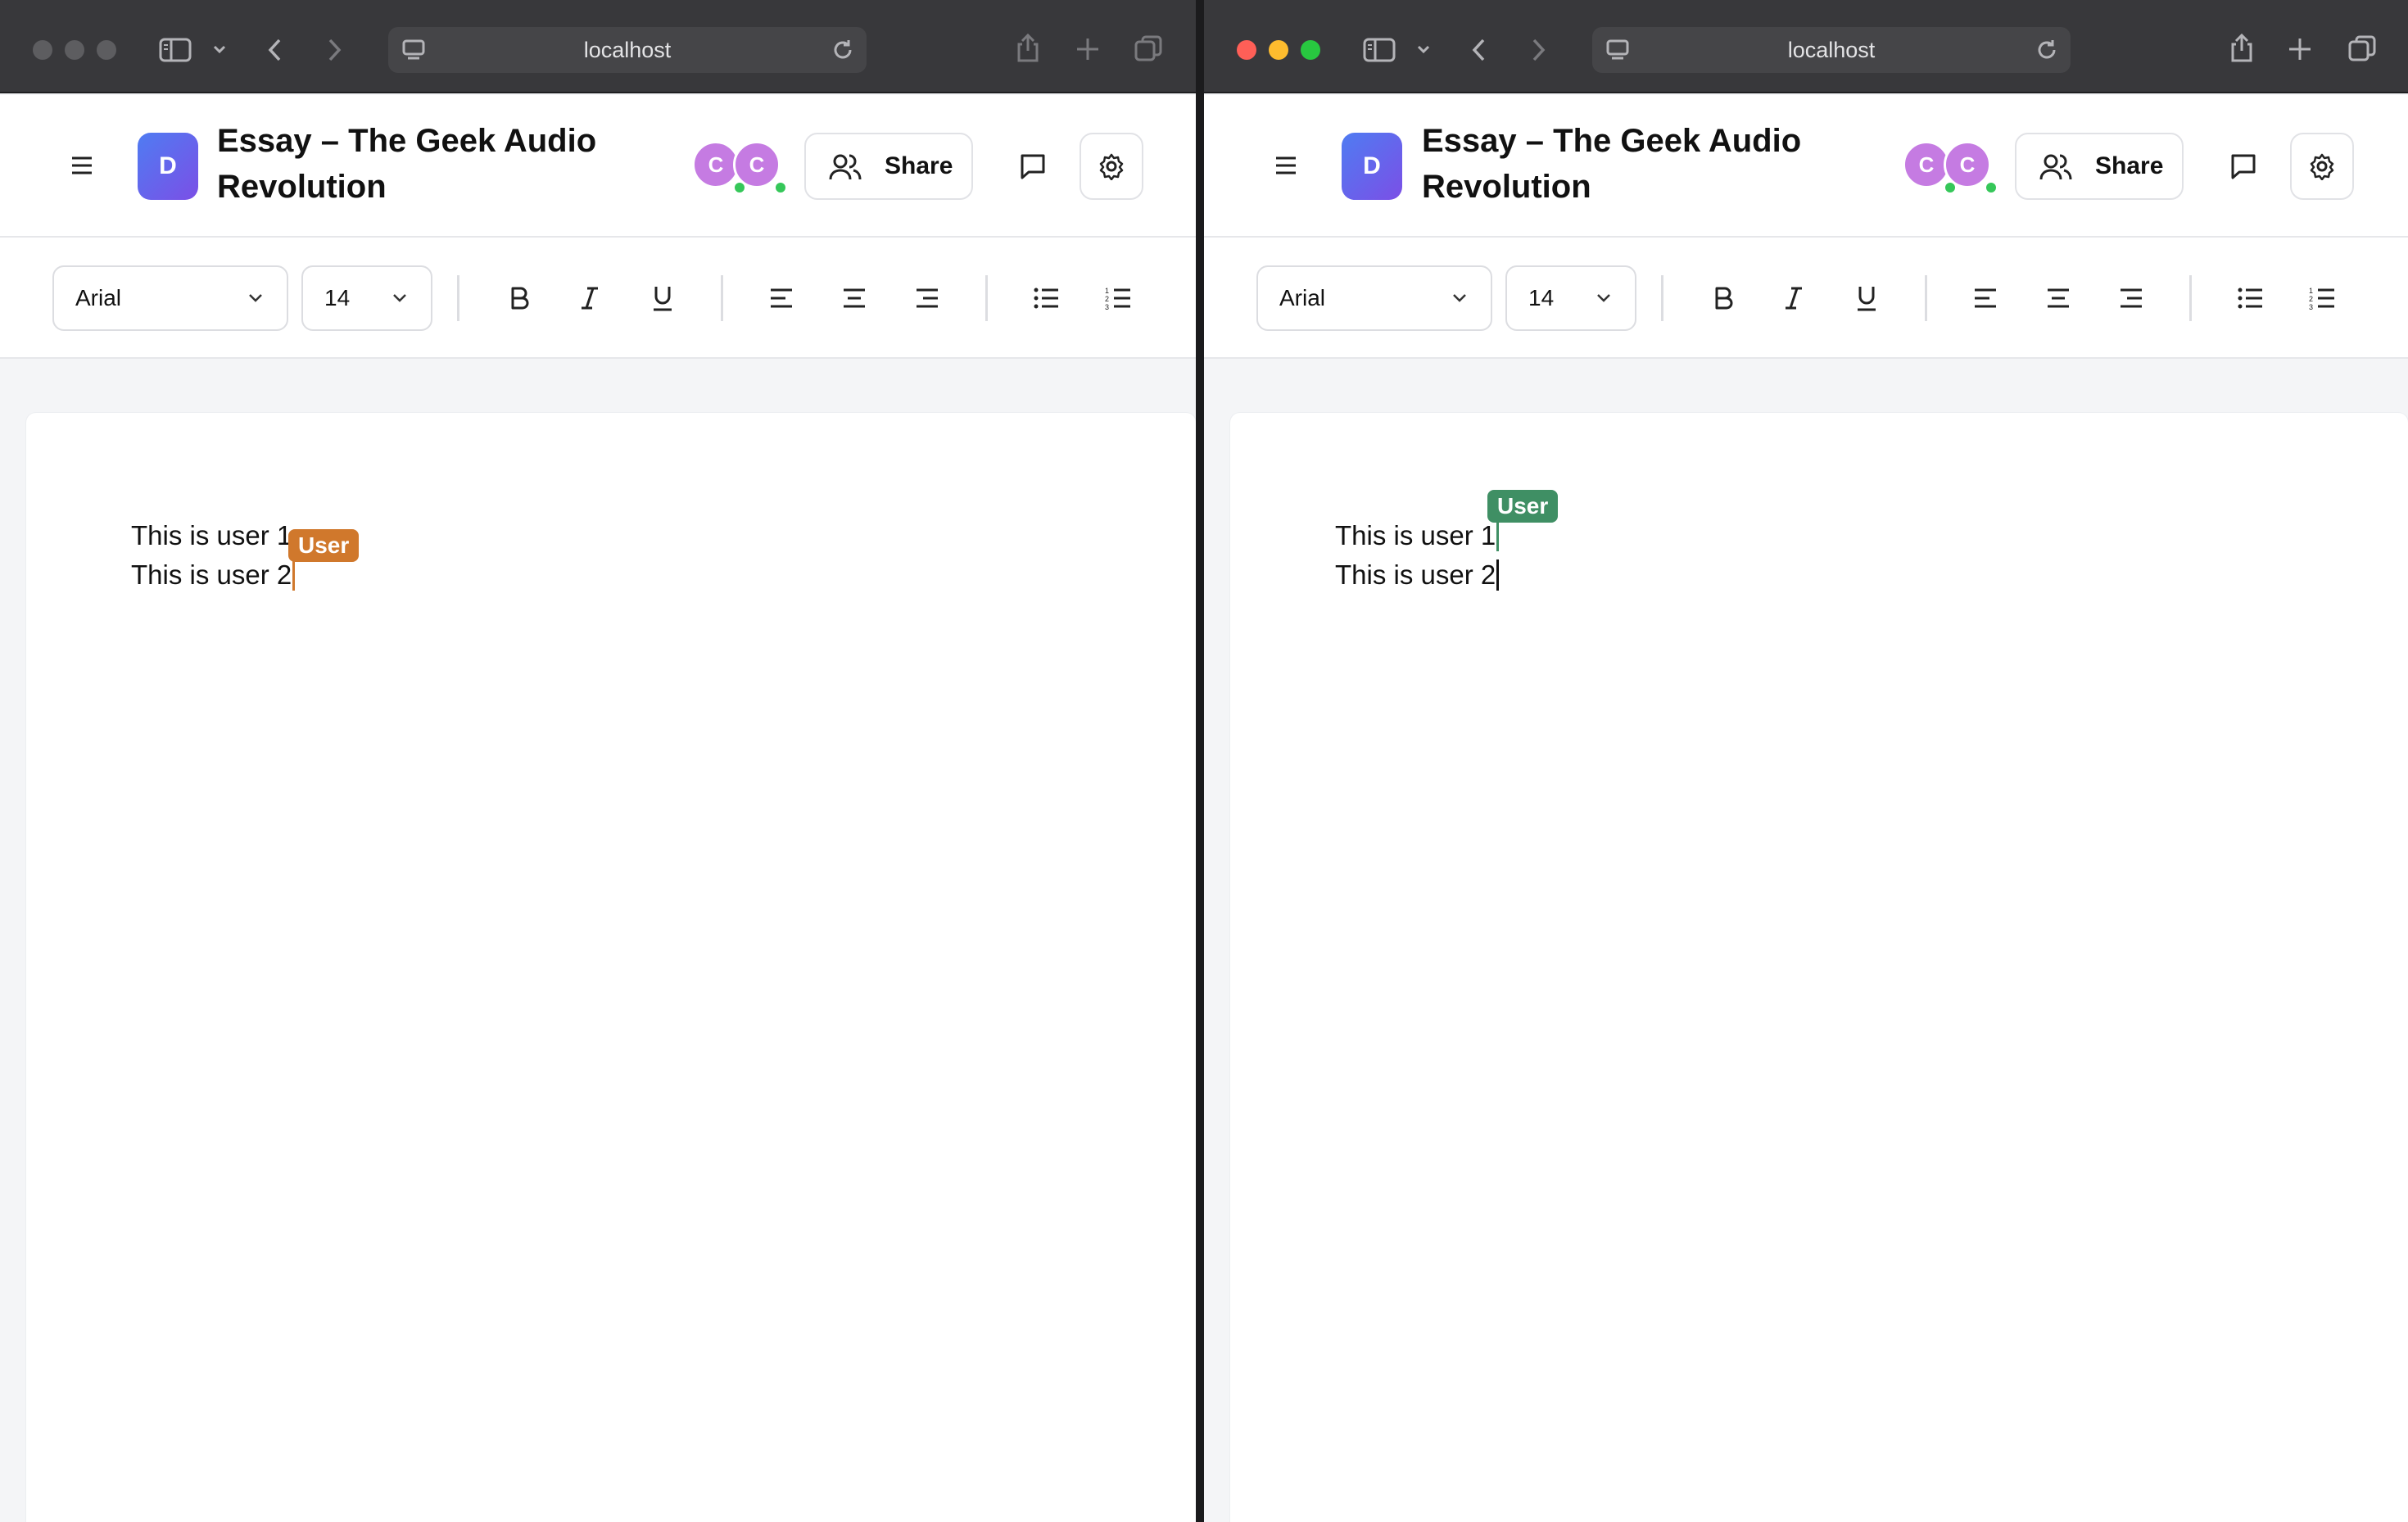 The image size is (2408, 1522). I want to click on underline-icon, so click(663, 299).